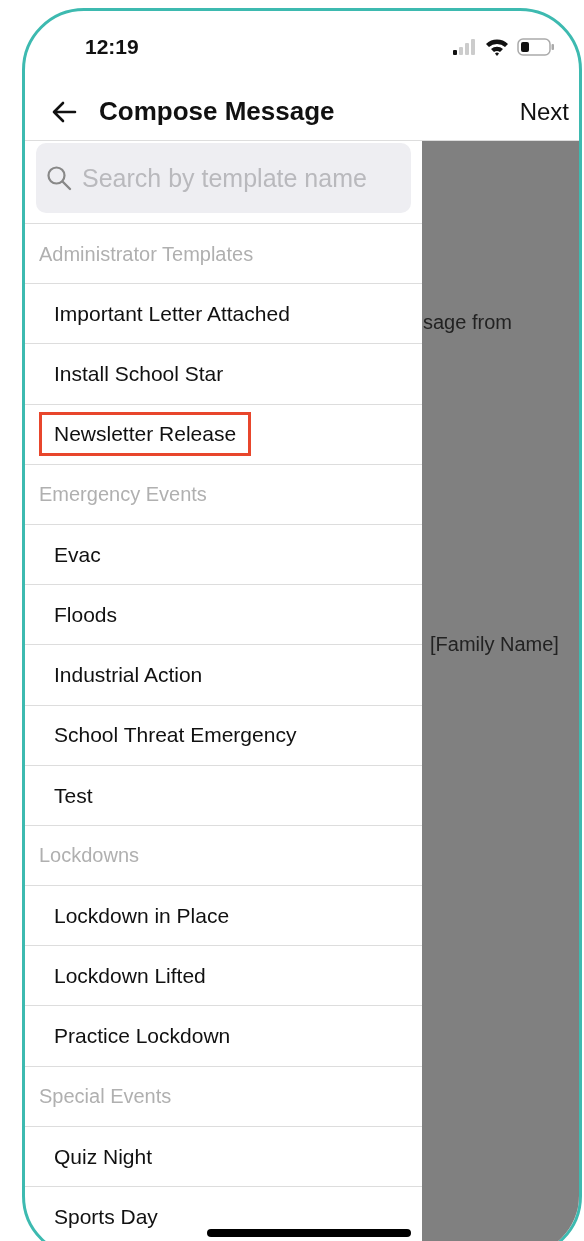  I want to click on template-item: Floods, so click(86, 614).